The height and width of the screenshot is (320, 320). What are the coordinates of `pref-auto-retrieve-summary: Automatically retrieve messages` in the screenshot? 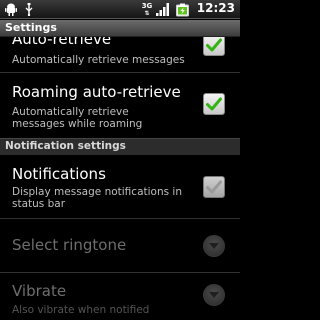 It's located at (98, 60).